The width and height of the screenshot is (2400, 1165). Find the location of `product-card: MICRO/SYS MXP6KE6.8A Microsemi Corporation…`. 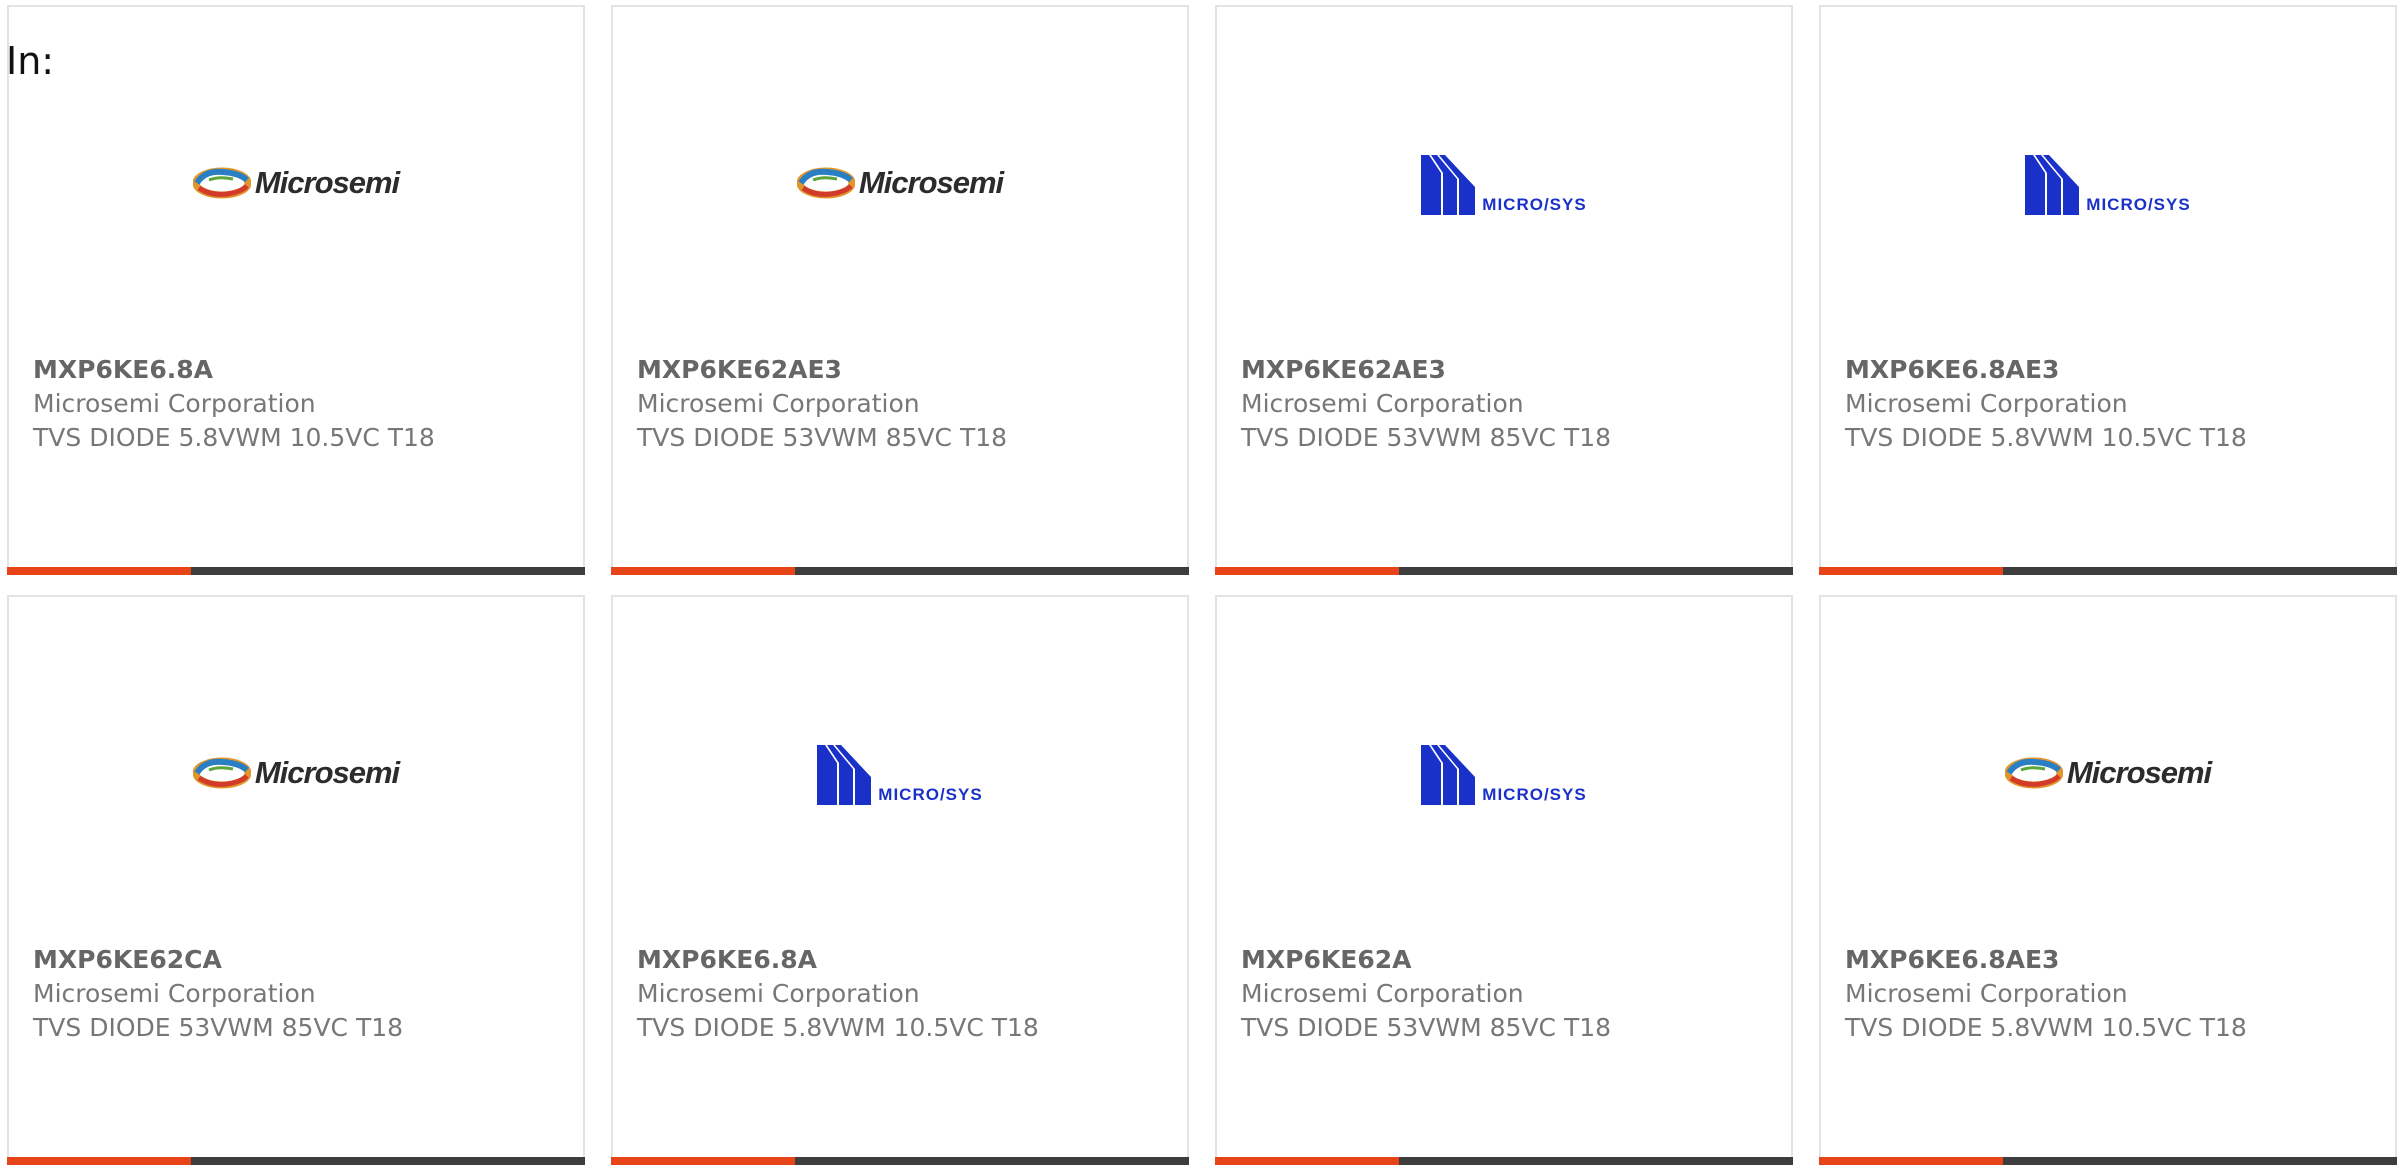

product-card: MICRO/SYS MXP6KE6.8A Microsemi Corporation… is located at coordinates (900, 880).